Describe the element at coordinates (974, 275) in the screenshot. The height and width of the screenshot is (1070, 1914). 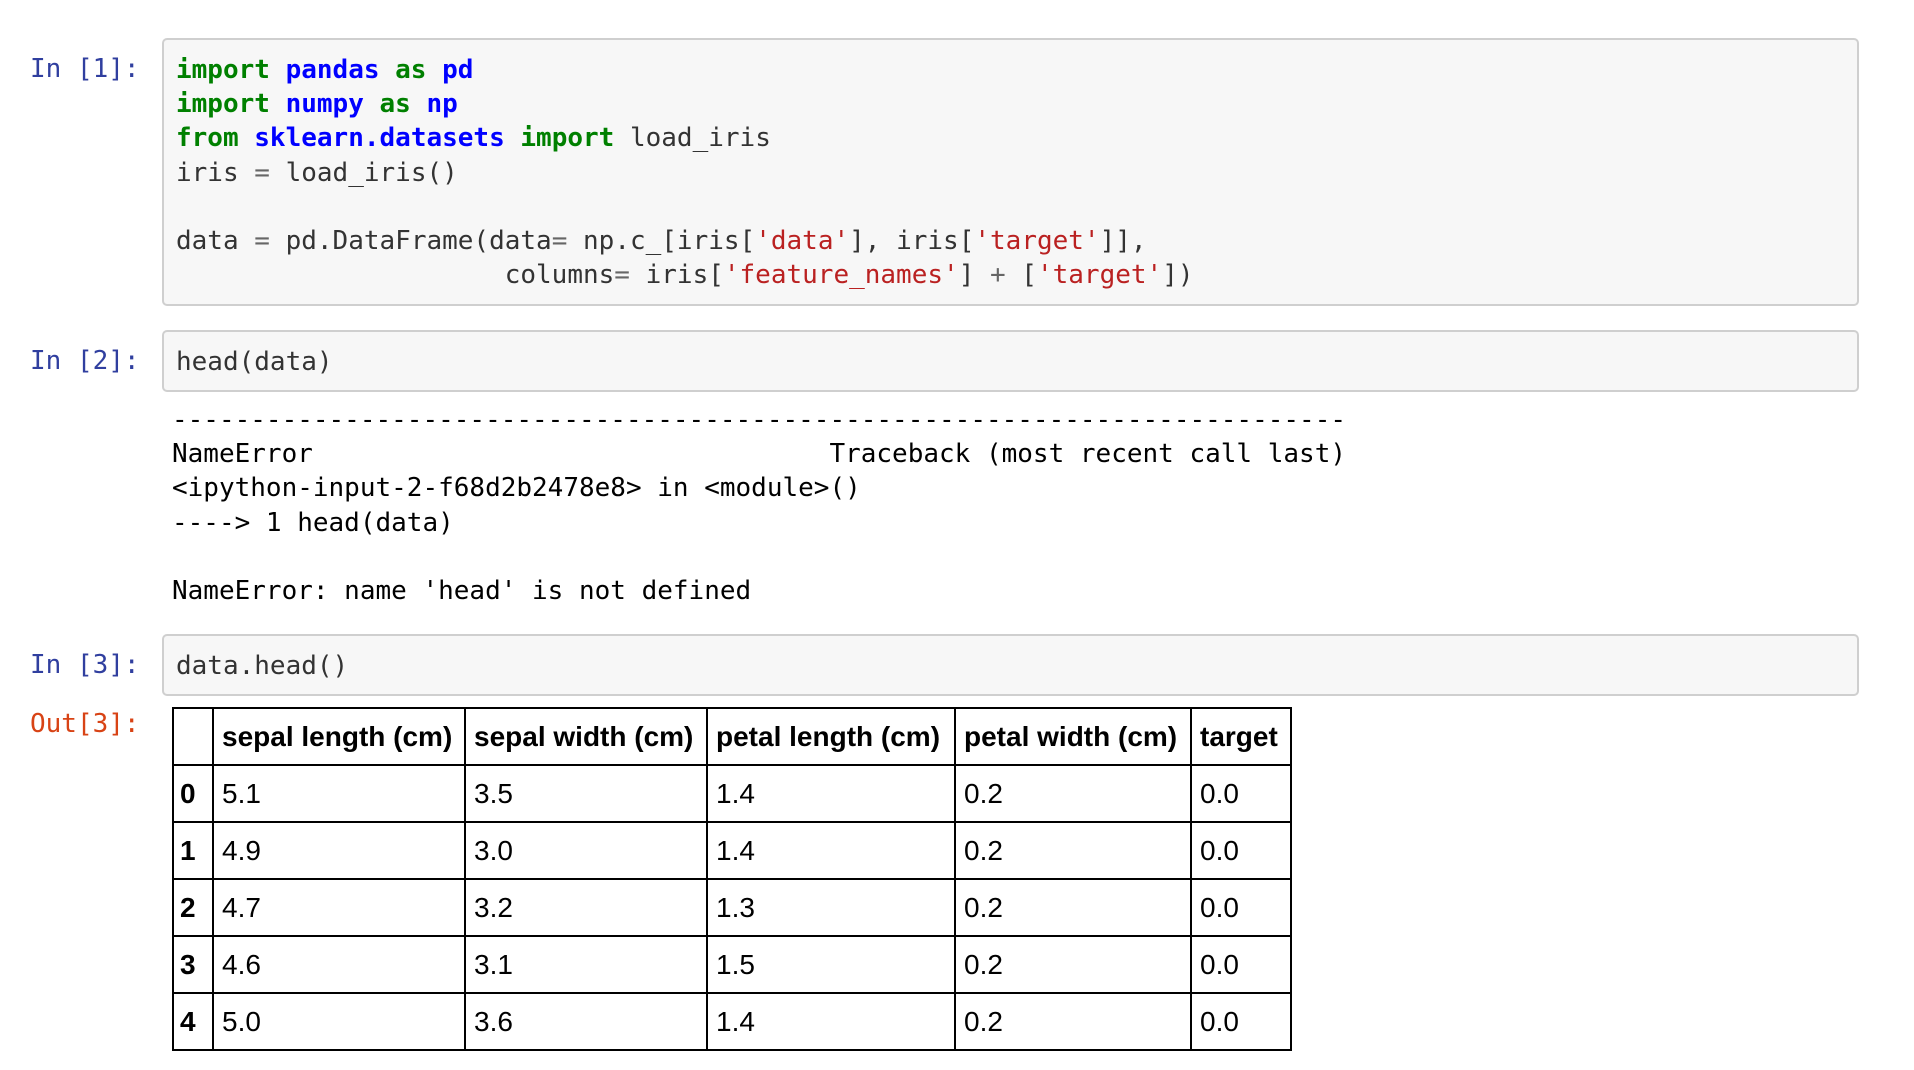
I see `code-token: ]` at that location.